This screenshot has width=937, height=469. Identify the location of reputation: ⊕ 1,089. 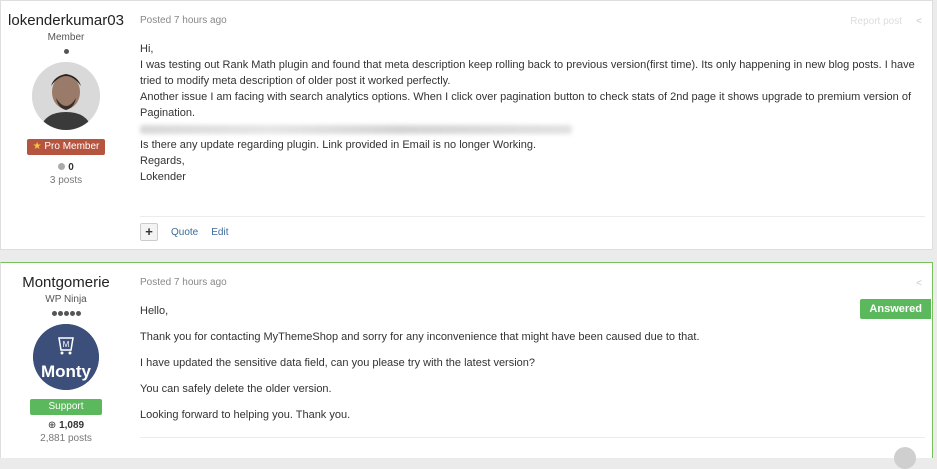
(66, 425).